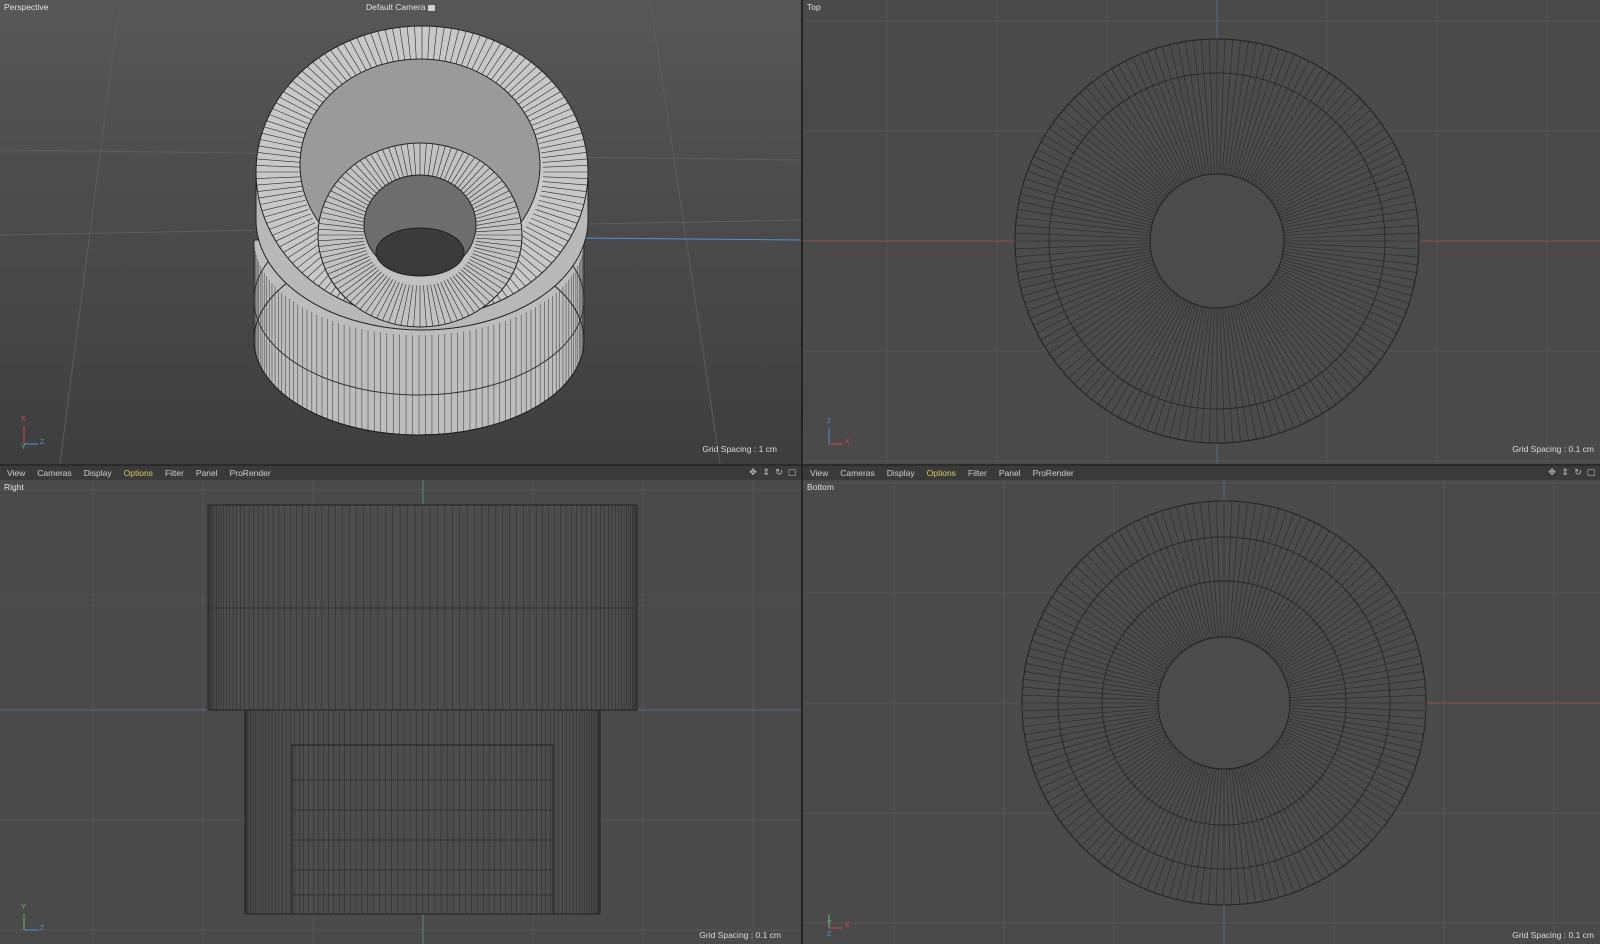 This screenshot has width=1600, height=944. I want to click on grid-spacing-label: Grid Spacing : 1 cm, so click(739, 449).